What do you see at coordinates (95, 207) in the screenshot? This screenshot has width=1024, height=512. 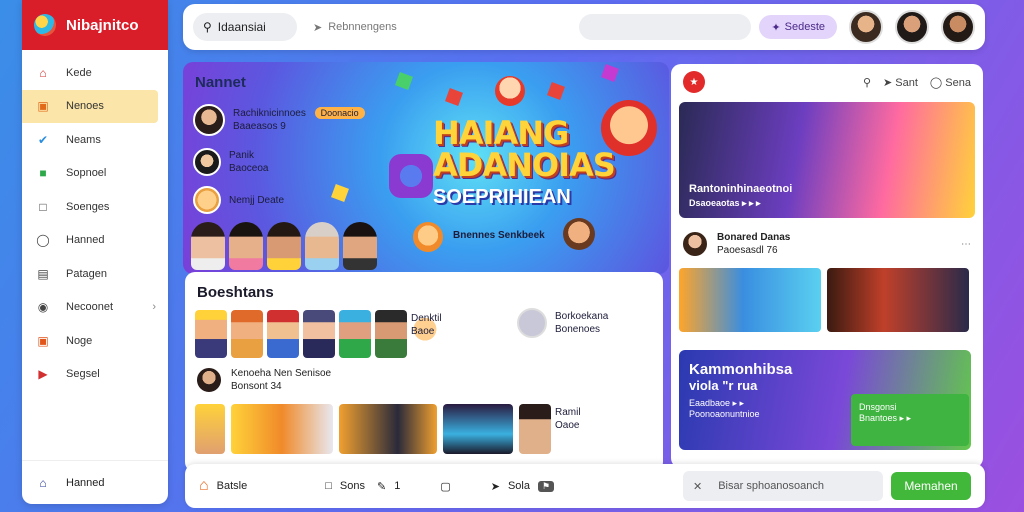 I see `sidebar-item-soenges: □ Soenges` at bounding box center [95, 207].